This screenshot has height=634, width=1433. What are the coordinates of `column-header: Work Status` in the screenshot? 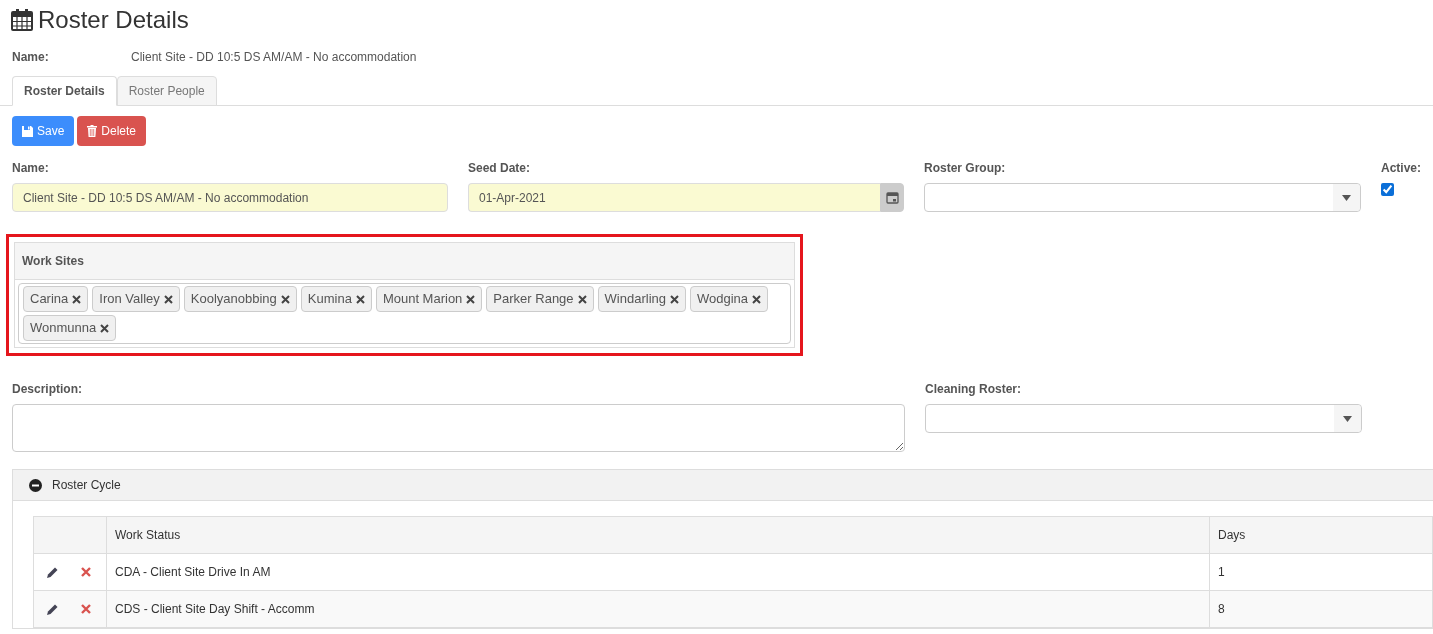 It's located at (658, 535).